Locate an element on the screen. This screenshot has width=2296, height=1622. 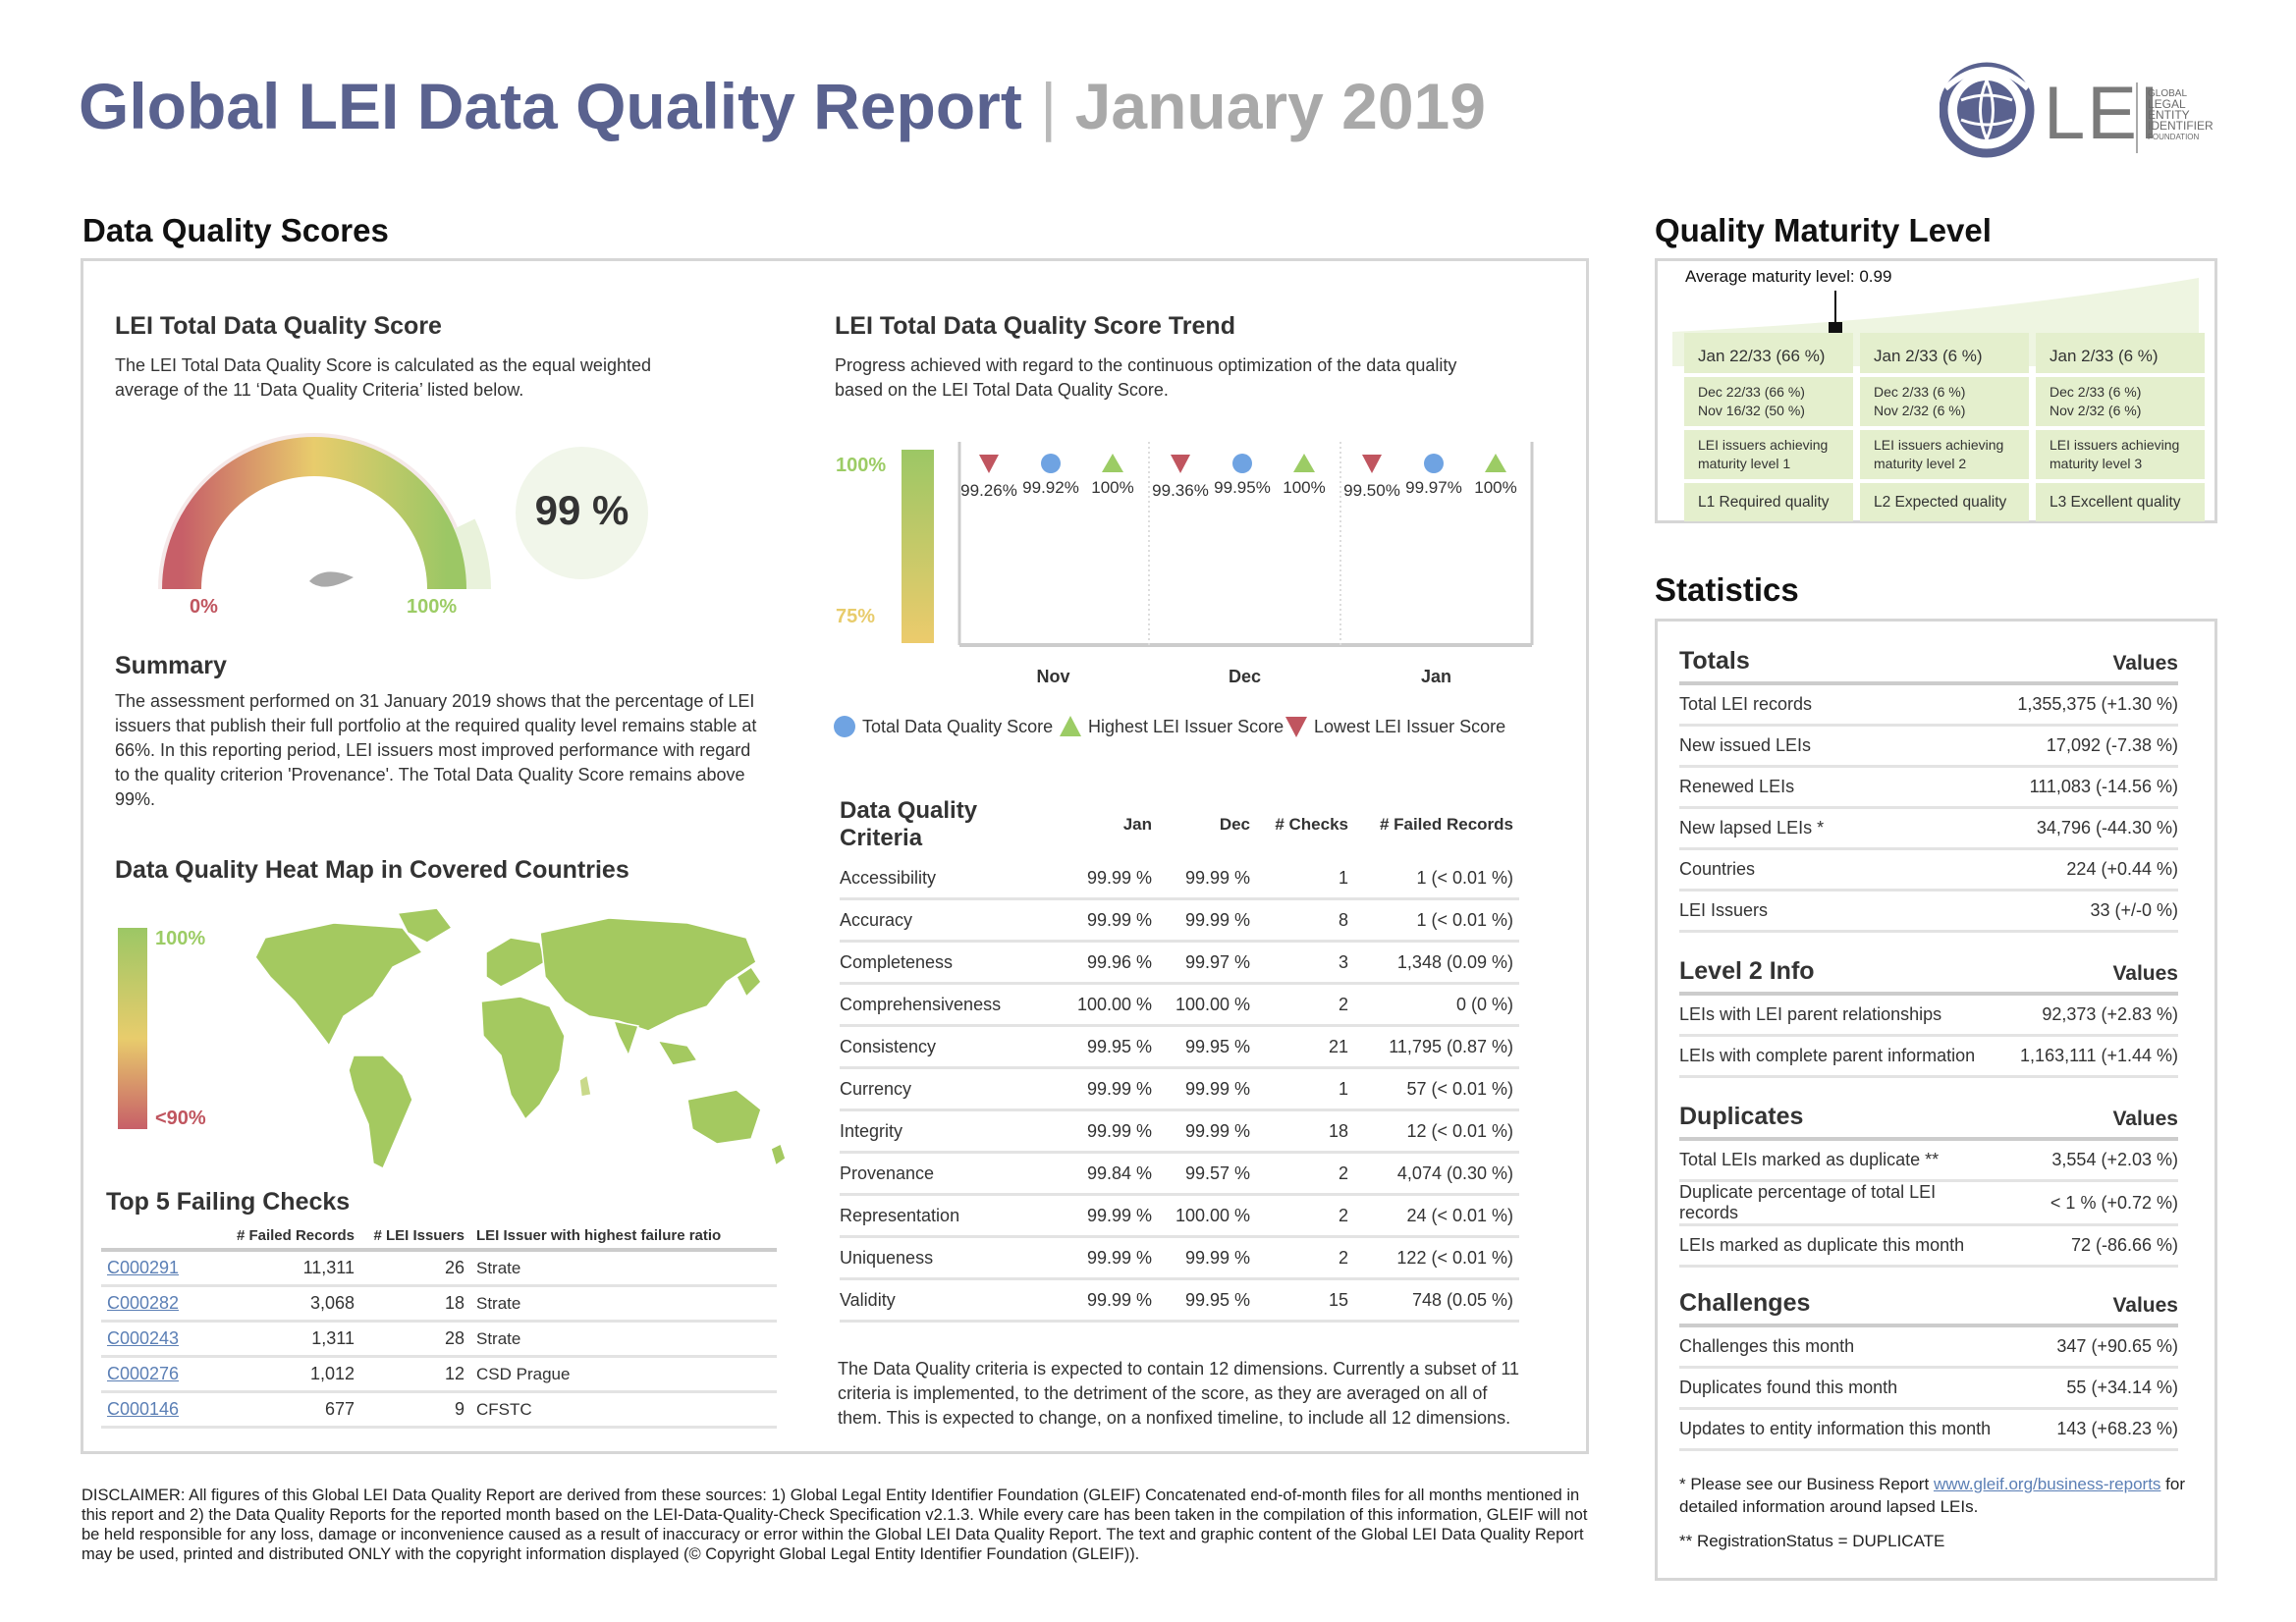
trend-data-label: 100% is located at coordinates (1495, 487).